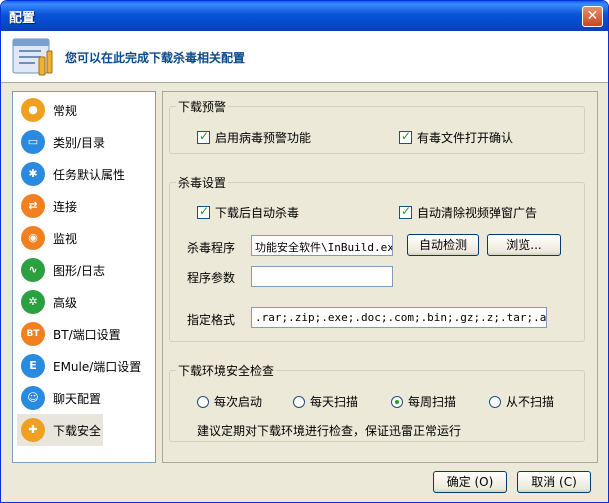 The image size is (609, 503). Describe the element at coordinates (33, 110) in the screenshot. I see `user-icon: ●` at that location.